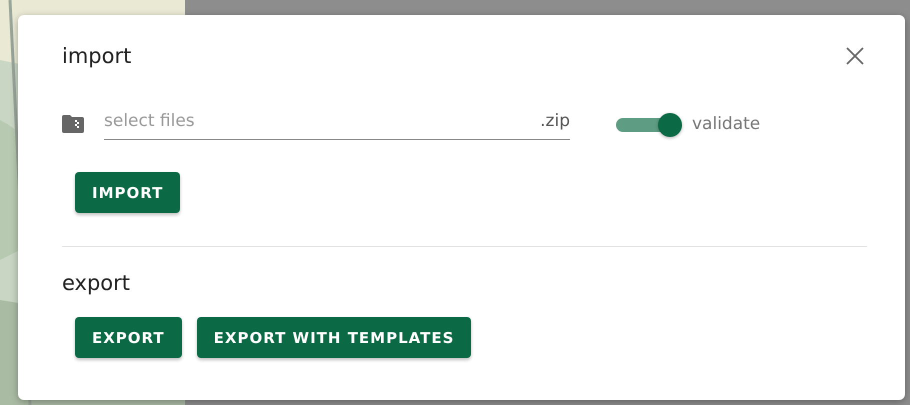 This screenshot has width=910, height=405. I want to click on folder-zip-icon, so click(73, 123).